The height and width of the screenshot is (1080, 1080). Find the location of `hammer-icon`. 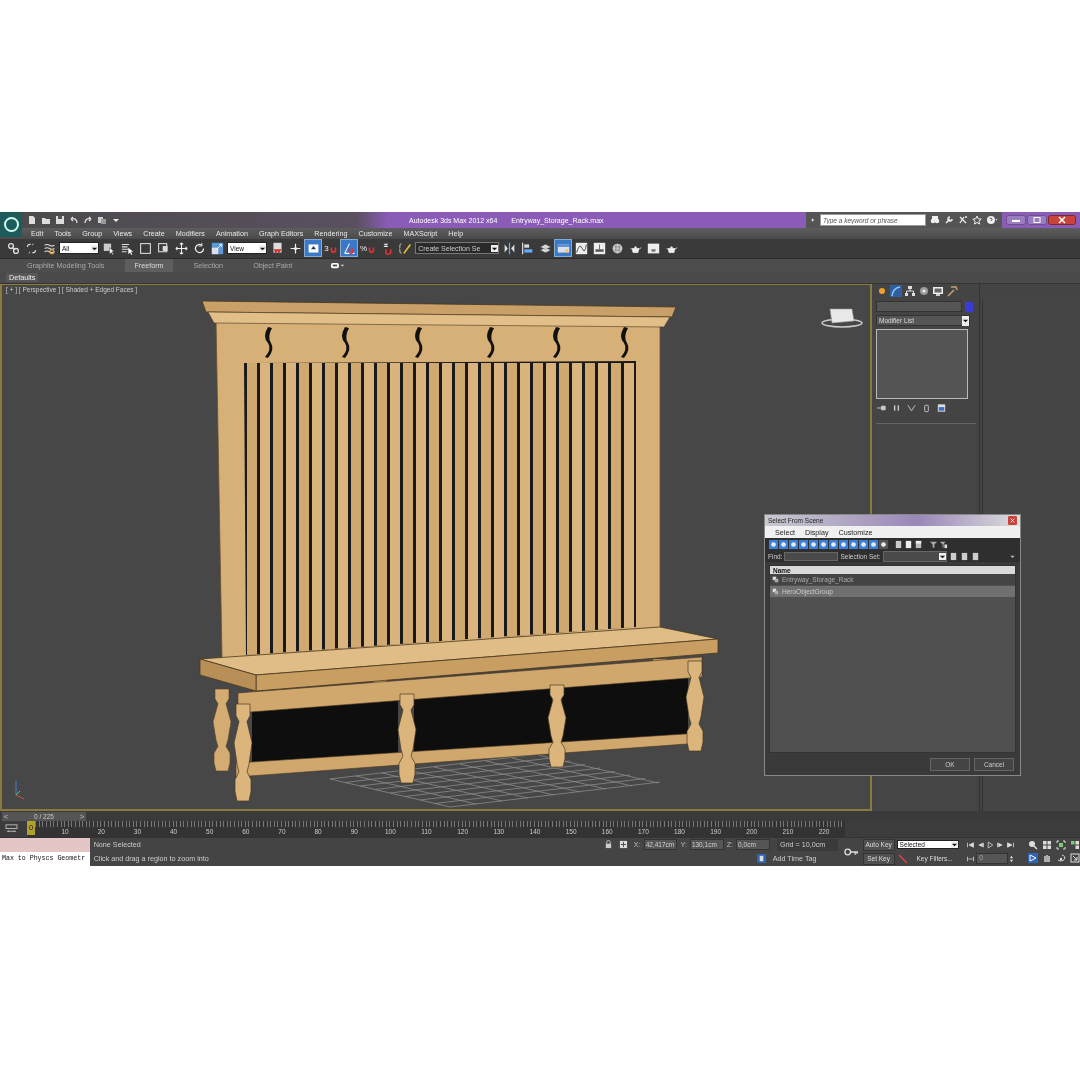

hammer-icon is located at coordinates (952, 291).